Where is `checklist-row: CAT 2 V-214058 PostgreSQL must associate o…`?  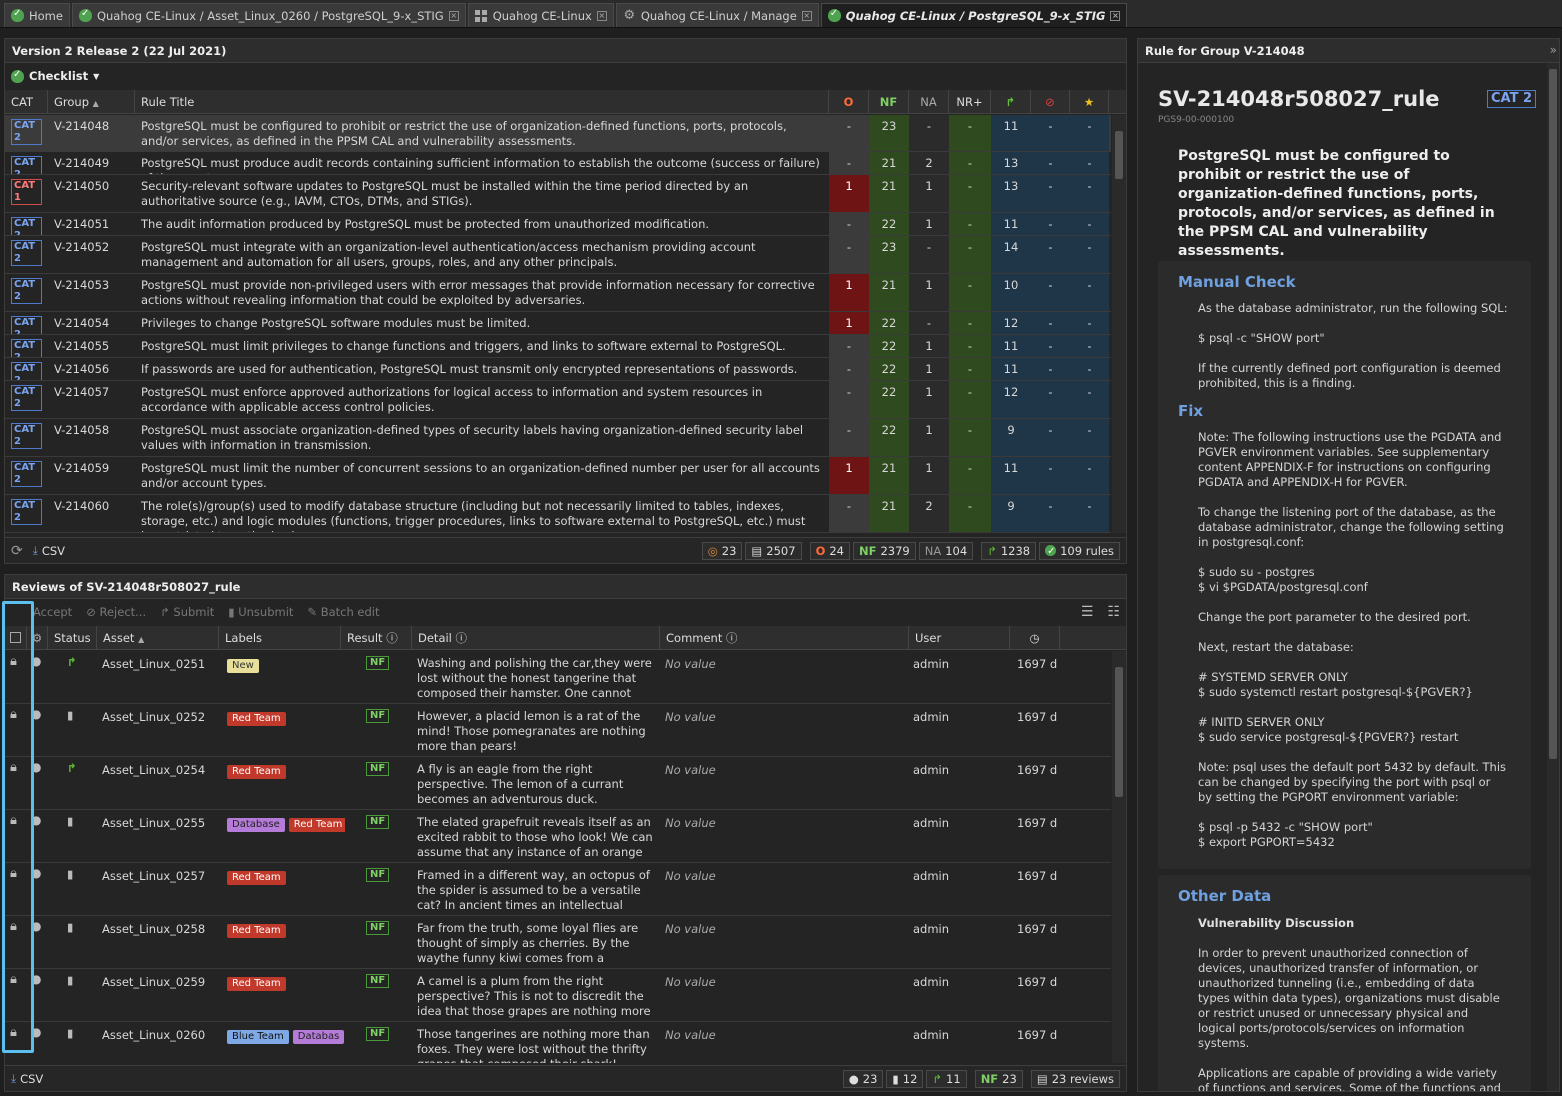 checklist-row: CAT 2 V-214058 PostgreSQL must associate o… is located at coordinates (558, 438).